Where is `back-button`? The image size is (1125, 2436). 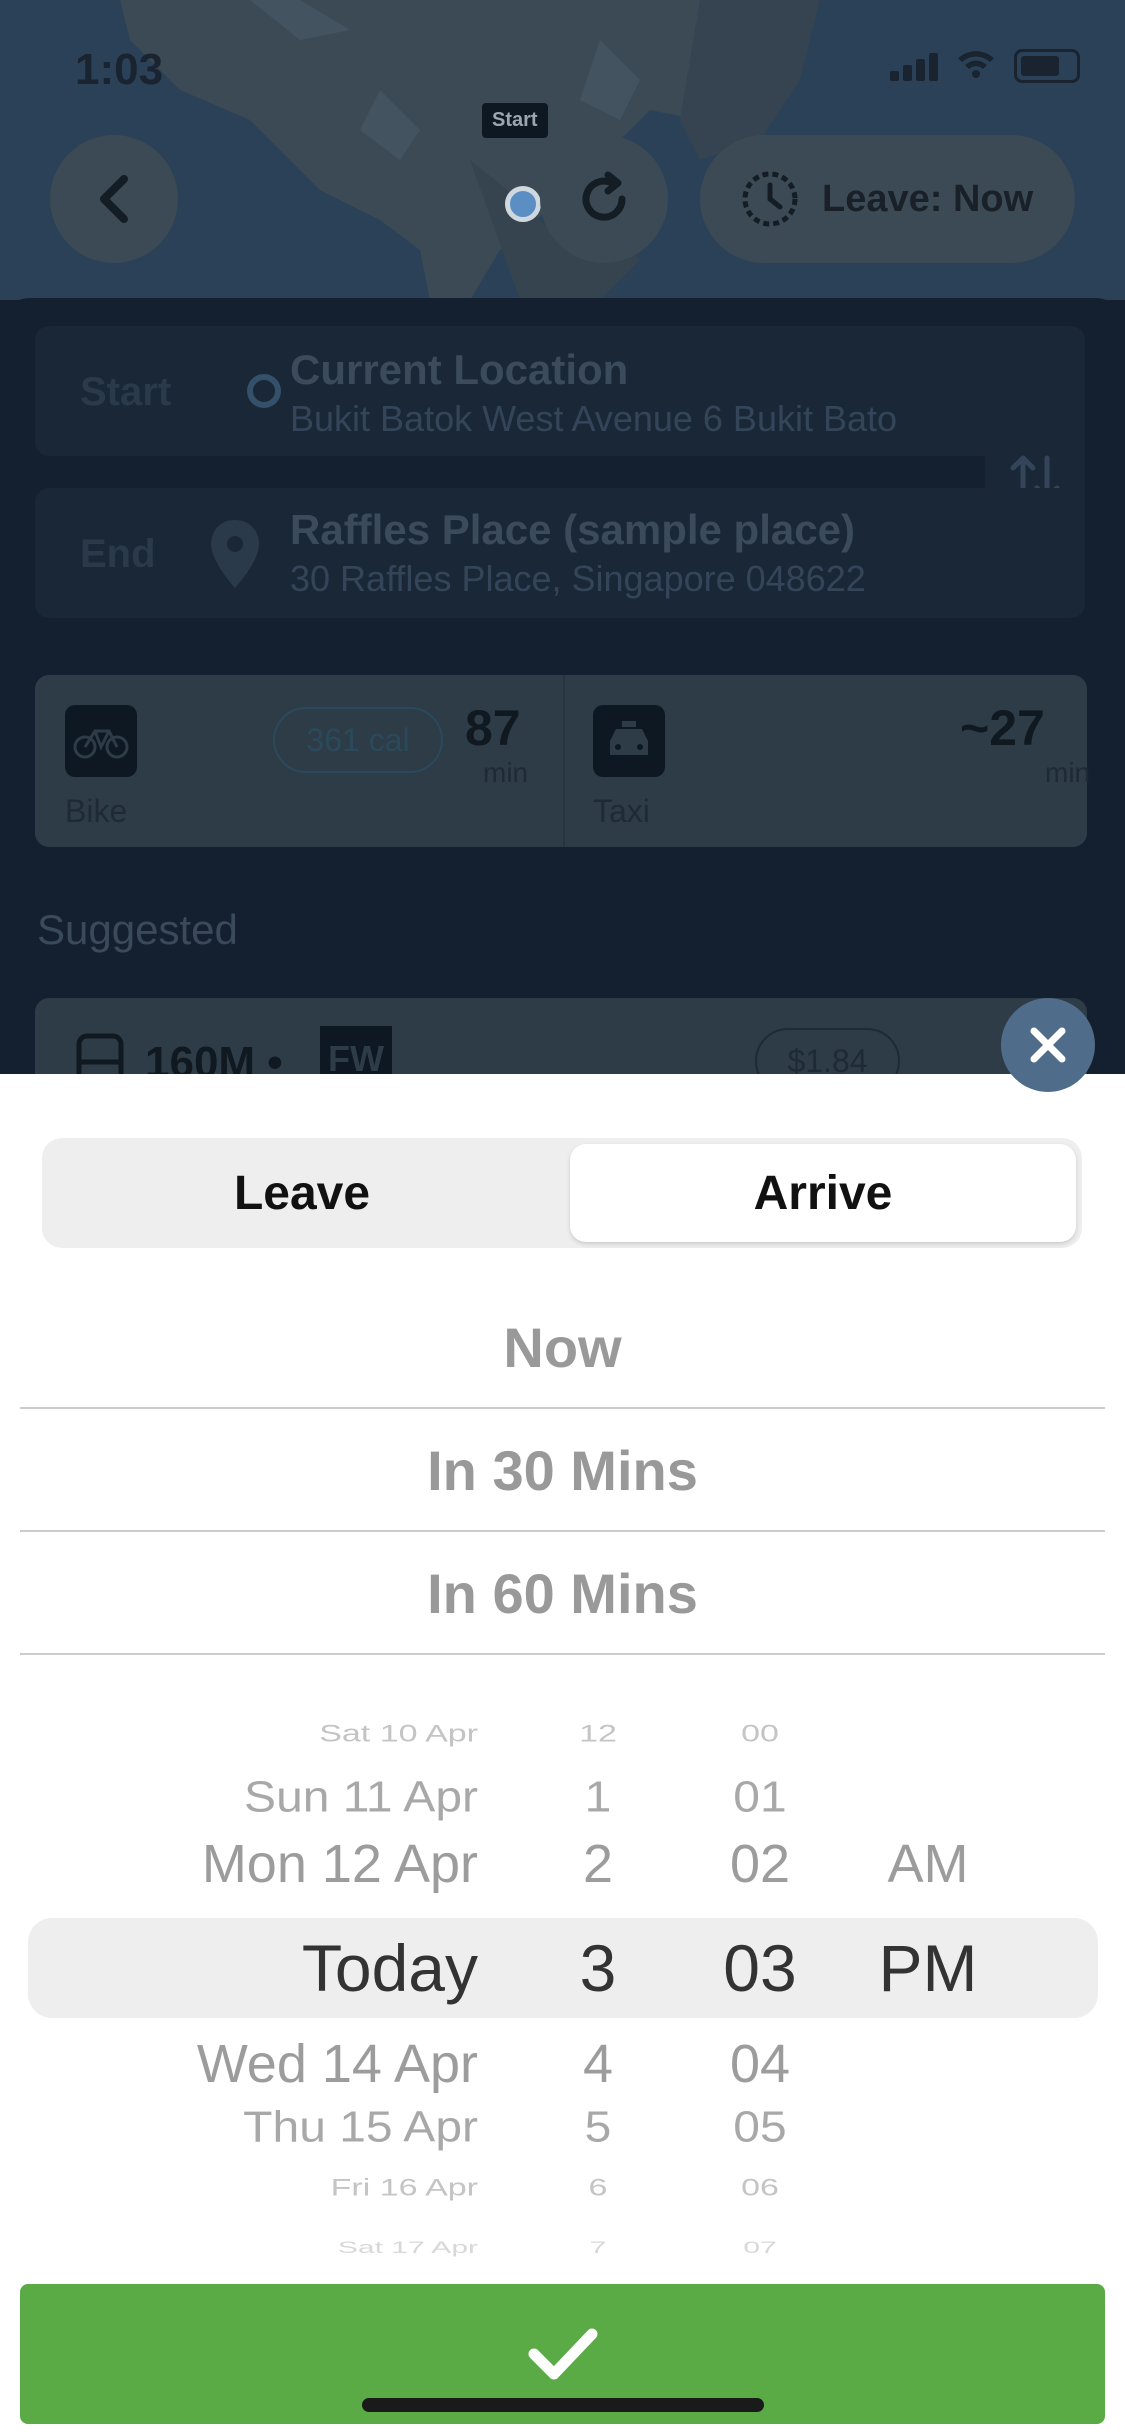 back-button is located at coordinates (114, 199).